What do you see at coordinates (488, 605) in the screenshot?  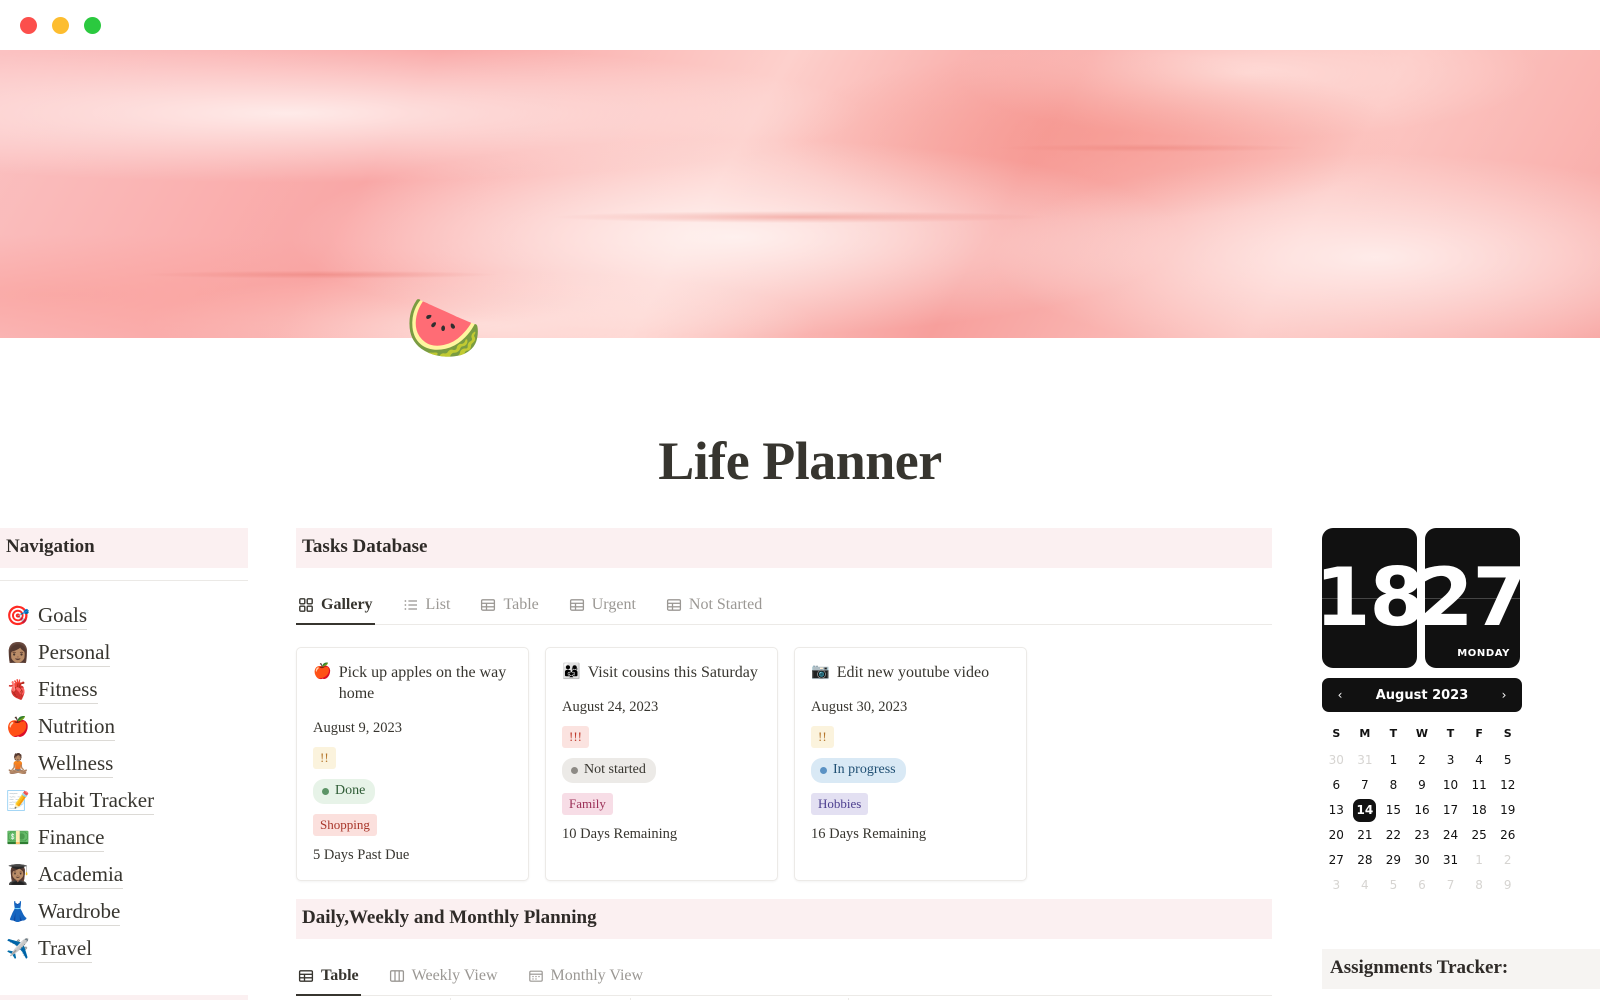 I see `table-icon` at bounding box center [488, 605].